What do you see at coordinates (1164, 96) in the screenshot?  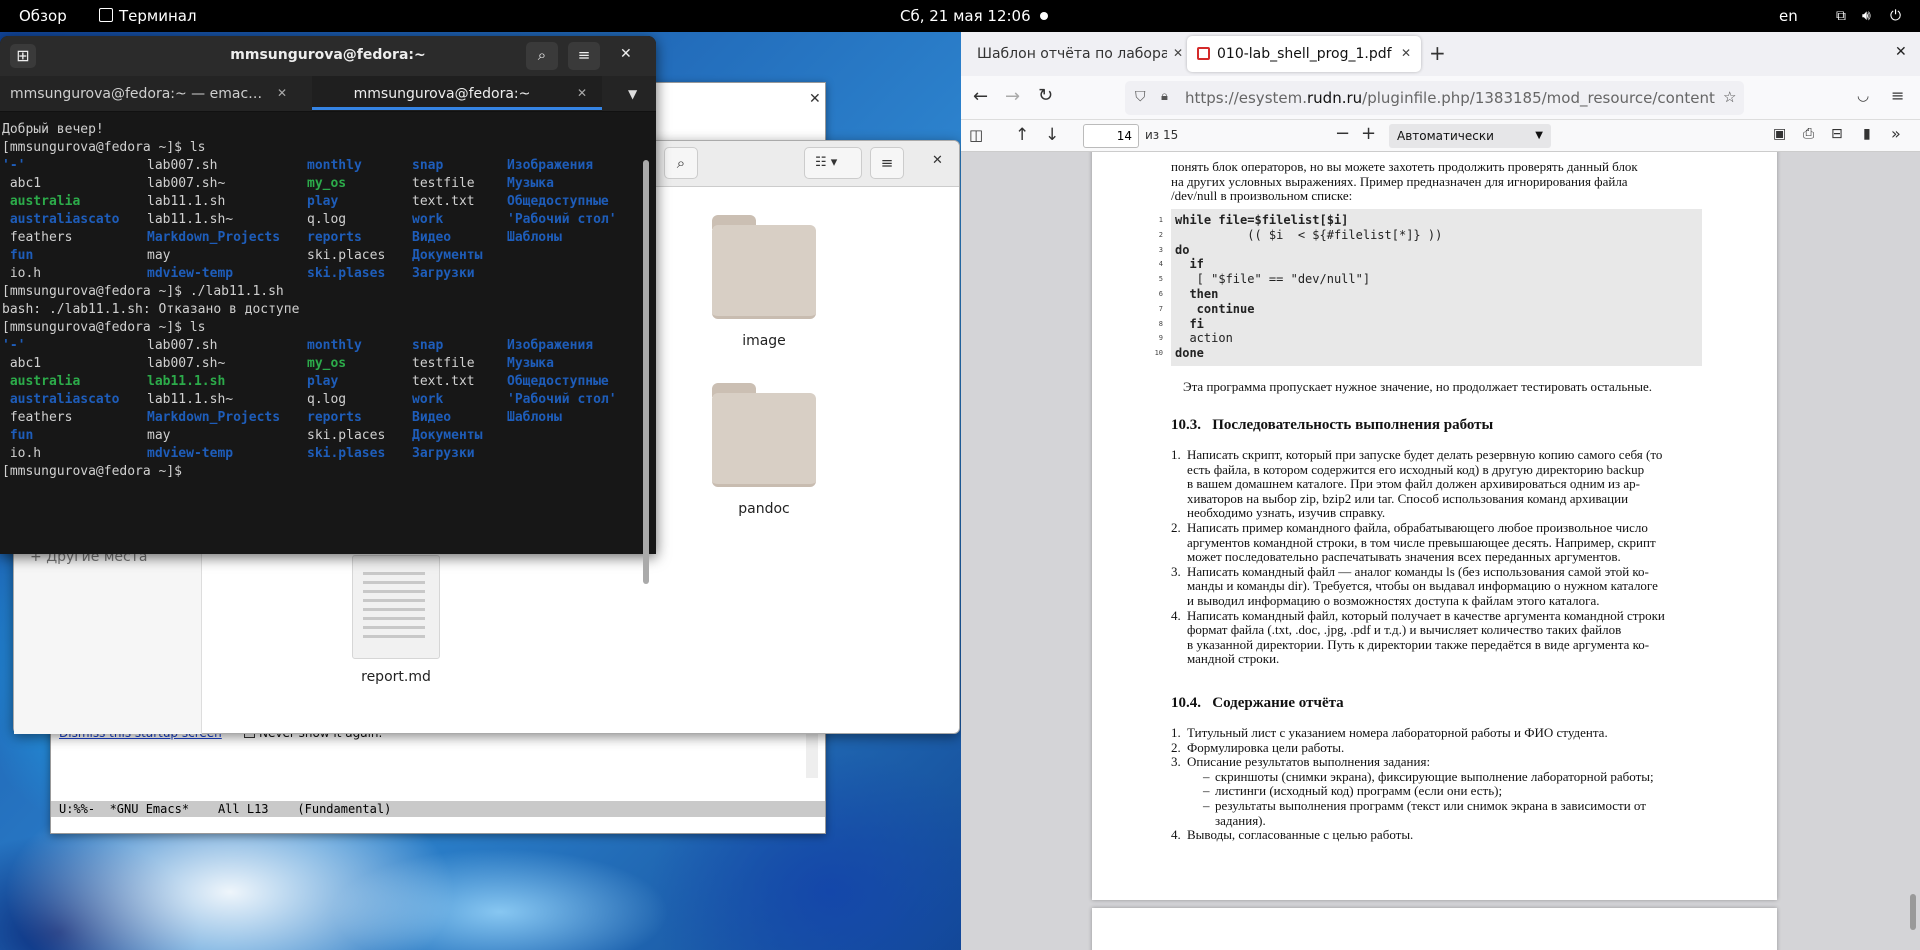 I see `lock-icon: 🔒︎` at bounding box center [1164, 96].